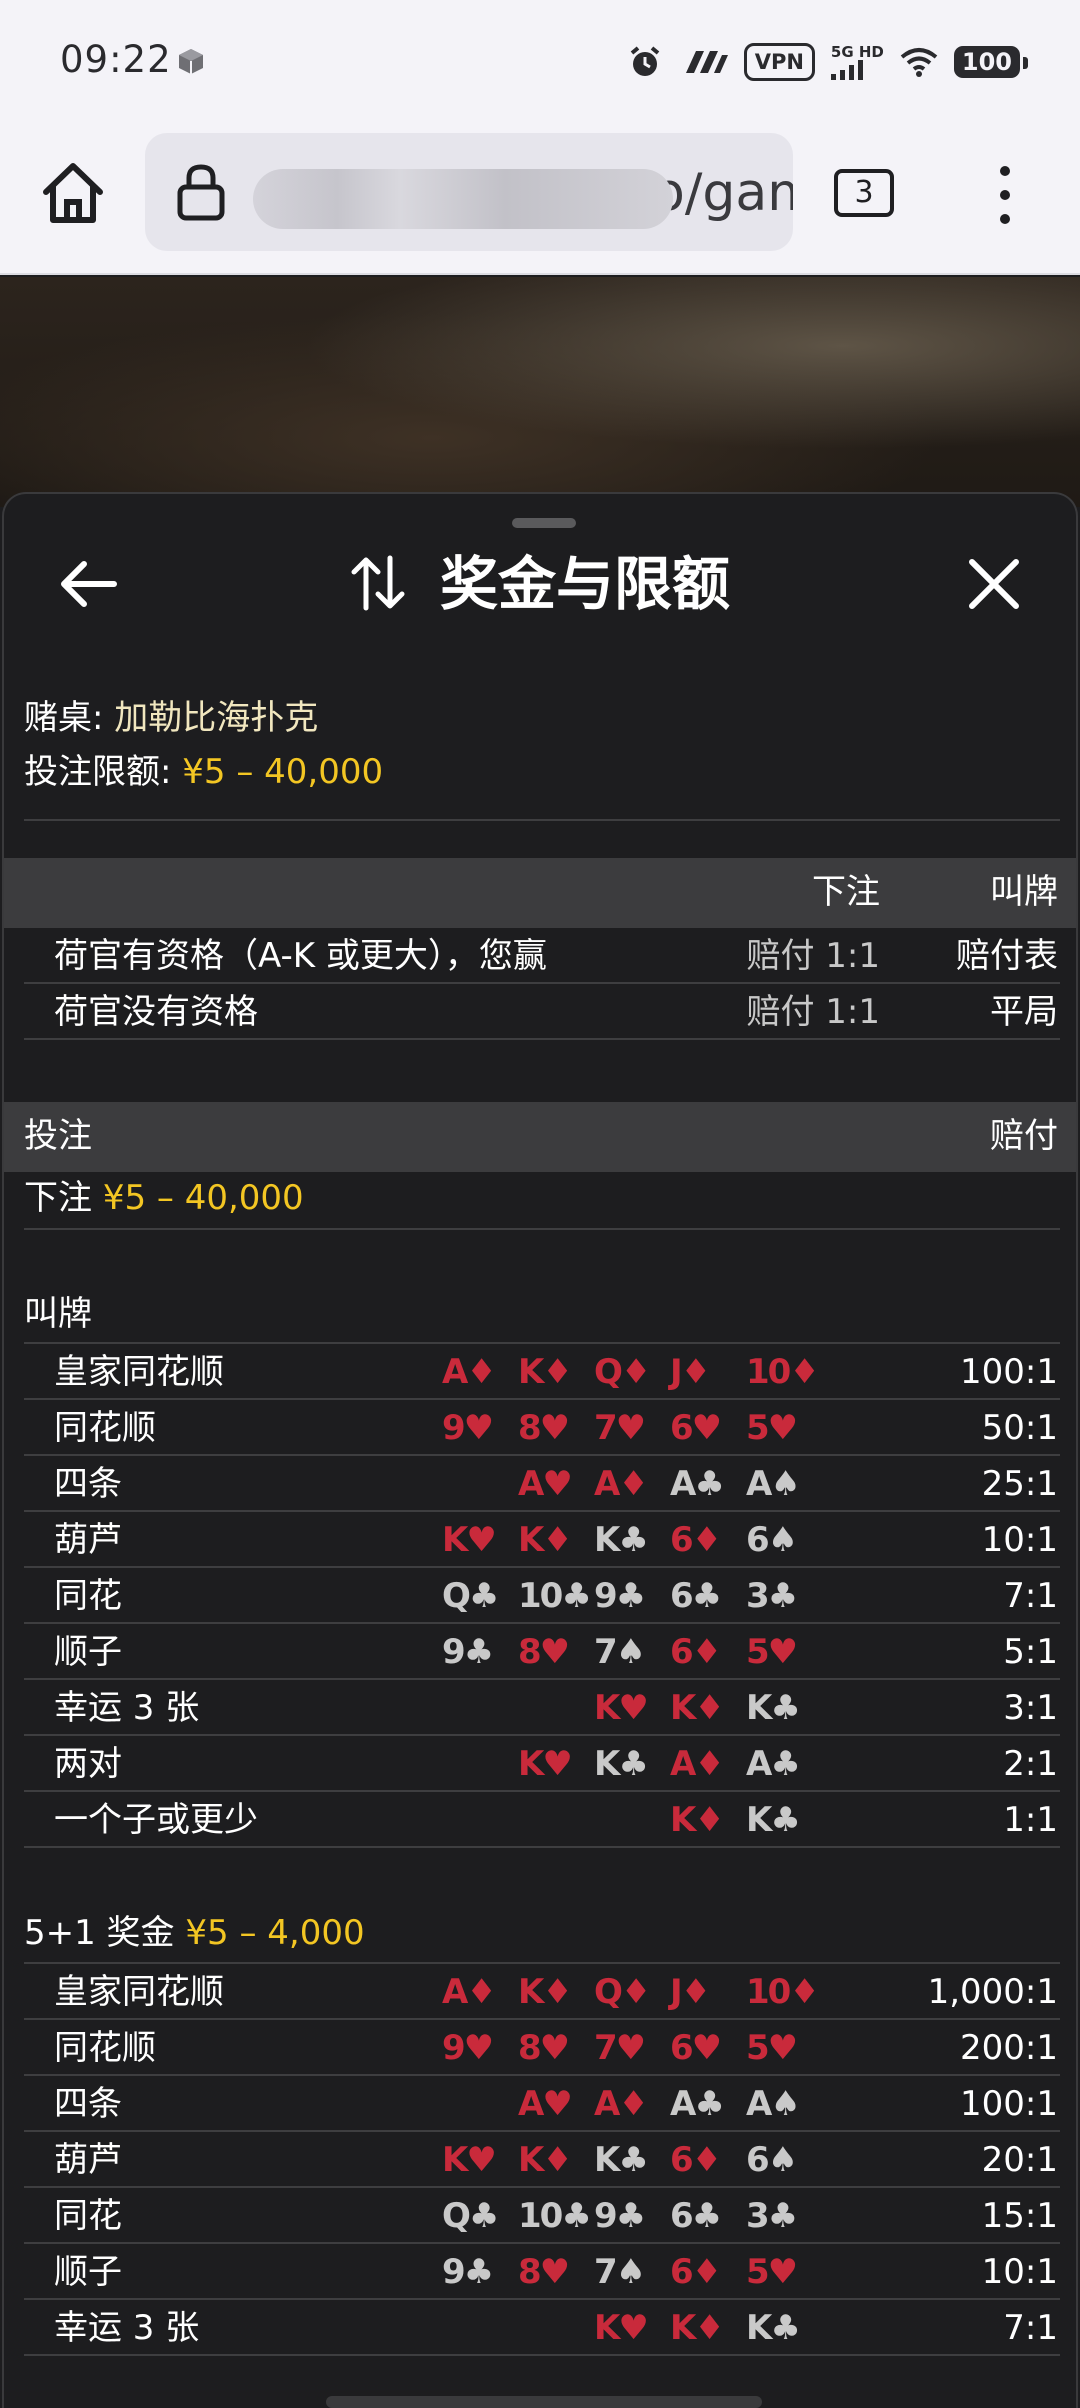 Image resolution: width=1080 pixels, height=2408 pixels. What do you see at coordinates (1030, 1764) in the screenshot?
I see `hand-payout: 2:1` at bounding box center [1030, 1764].